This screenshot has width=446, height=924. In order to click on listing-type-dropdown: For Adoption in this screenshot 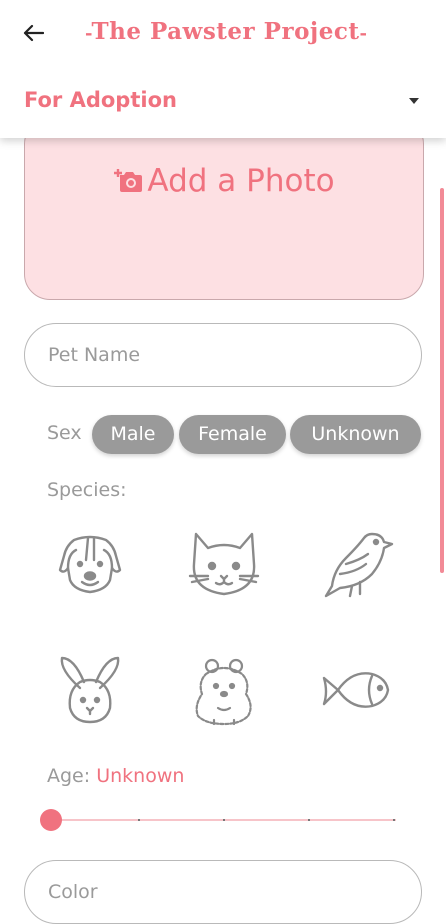, I will do `click(223, 103)`.